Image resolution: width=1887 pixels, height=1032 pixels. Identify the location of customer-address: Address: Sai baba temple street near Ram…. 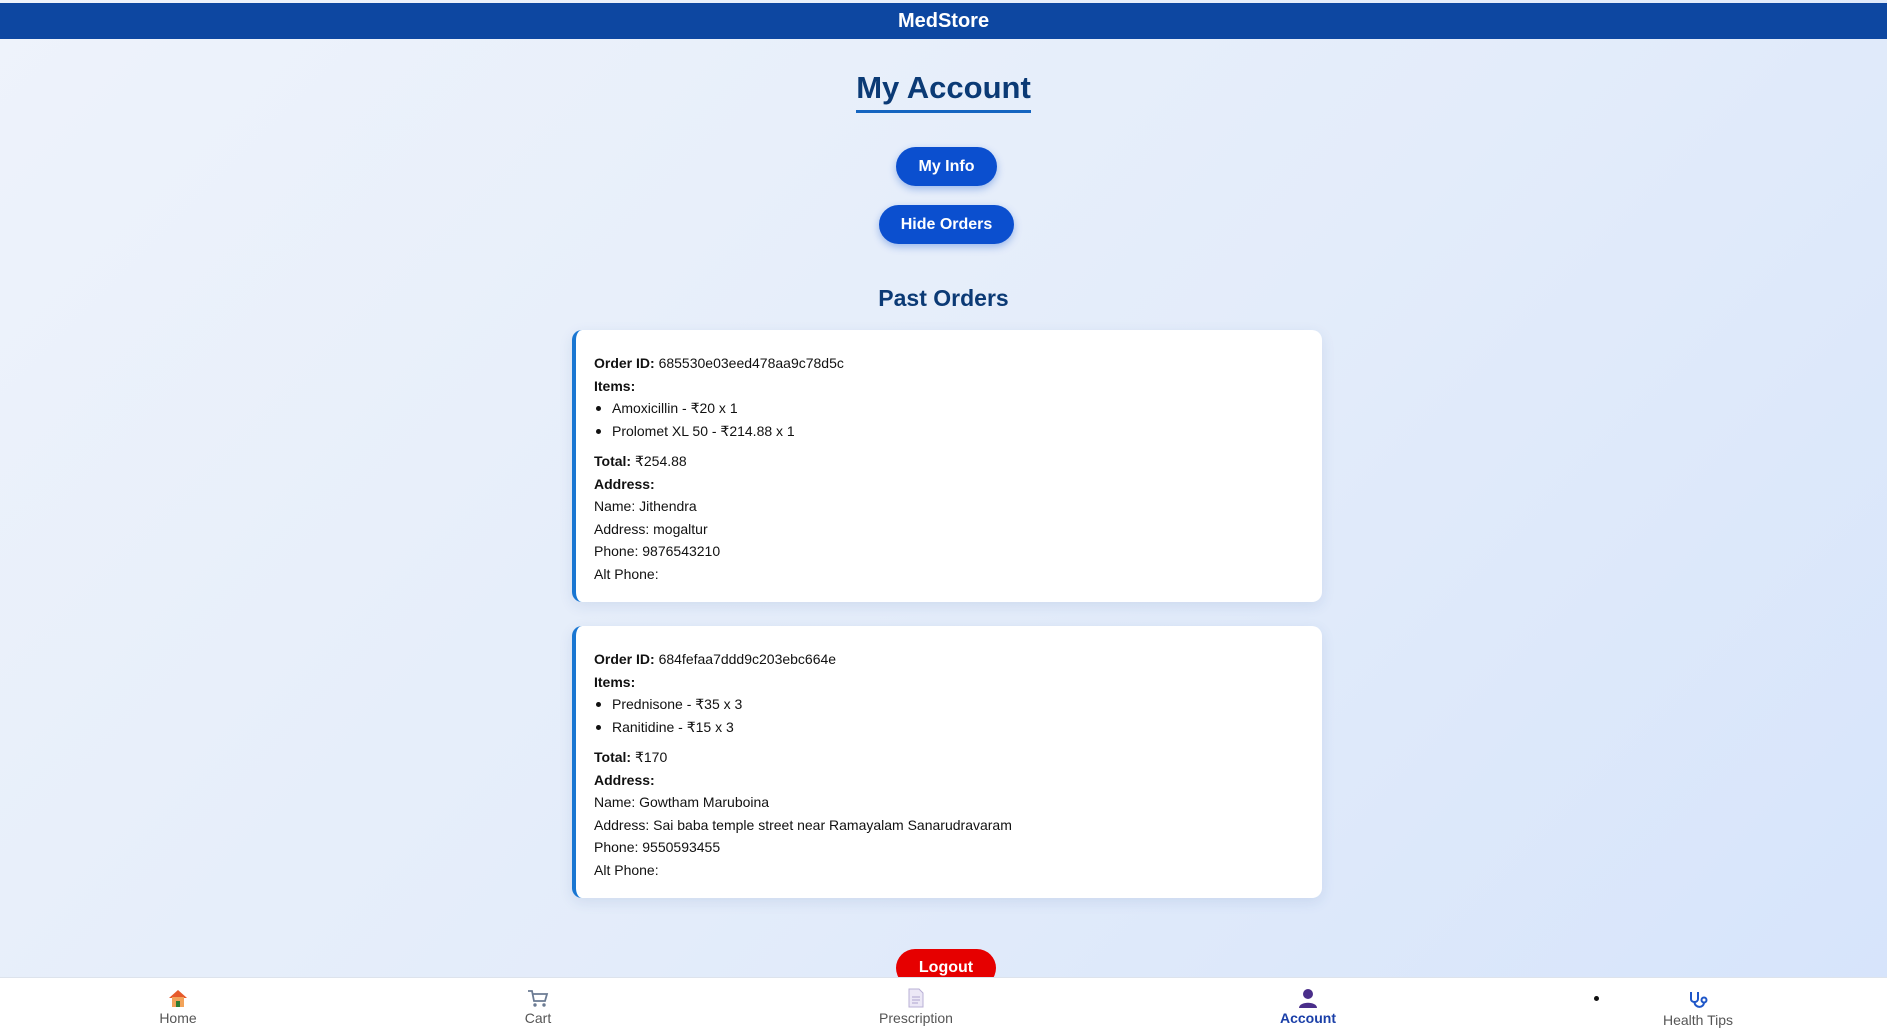
(803, 824).